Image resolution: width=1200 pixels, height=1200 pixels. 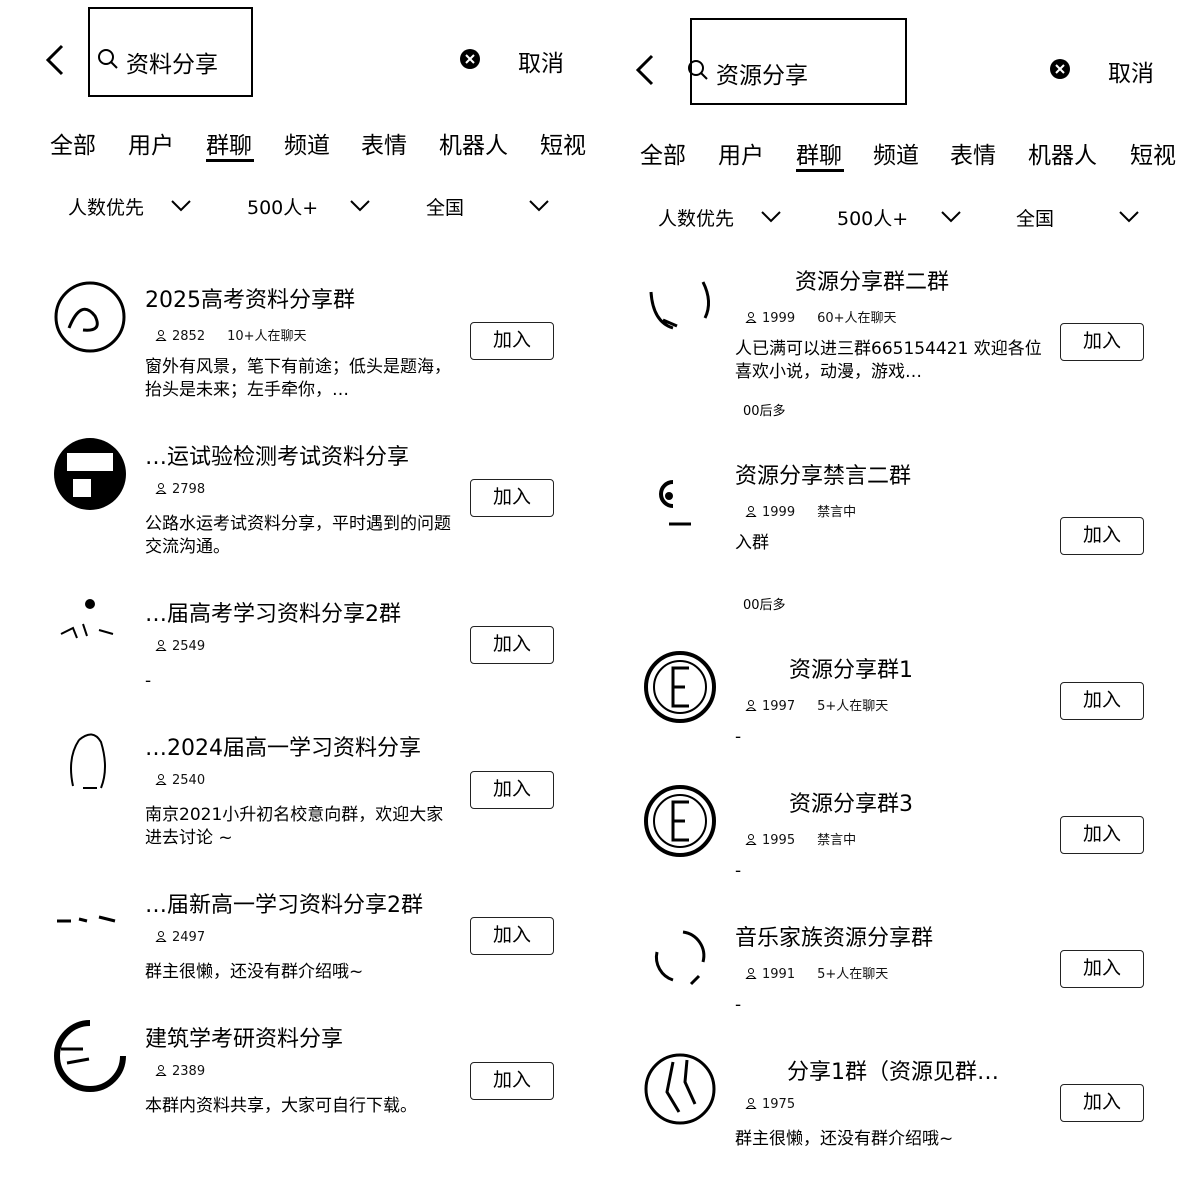 I want to click on member-count: 1995, so click(x=779, y=840).